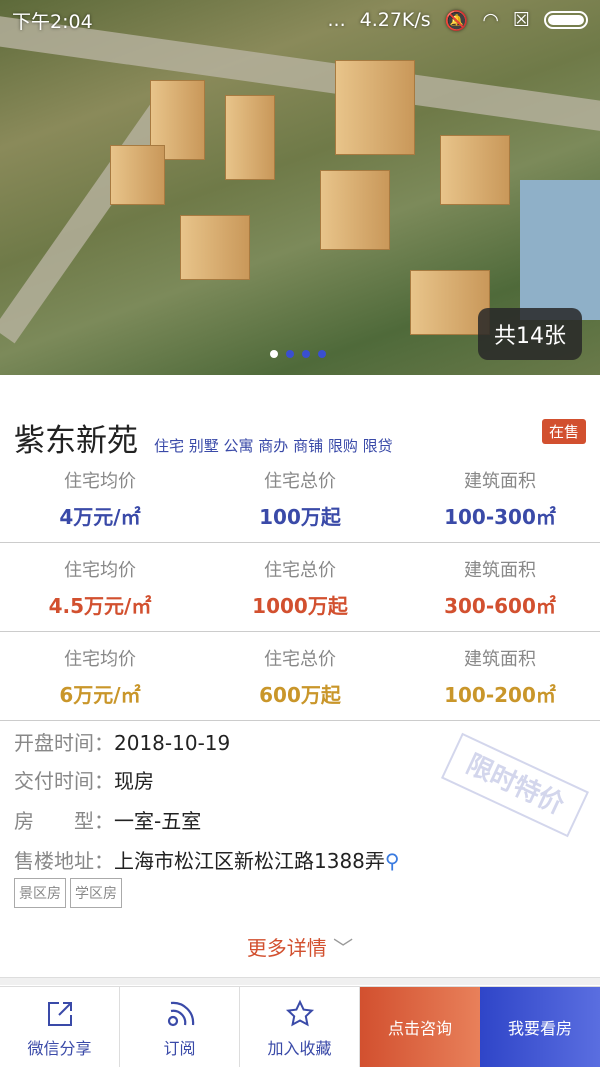  What do you see at coordinates (122, 743) in the screenshot?
I see `info-opening-date: 开盘时间：2018-10-19` at bounding box center [122, 743].